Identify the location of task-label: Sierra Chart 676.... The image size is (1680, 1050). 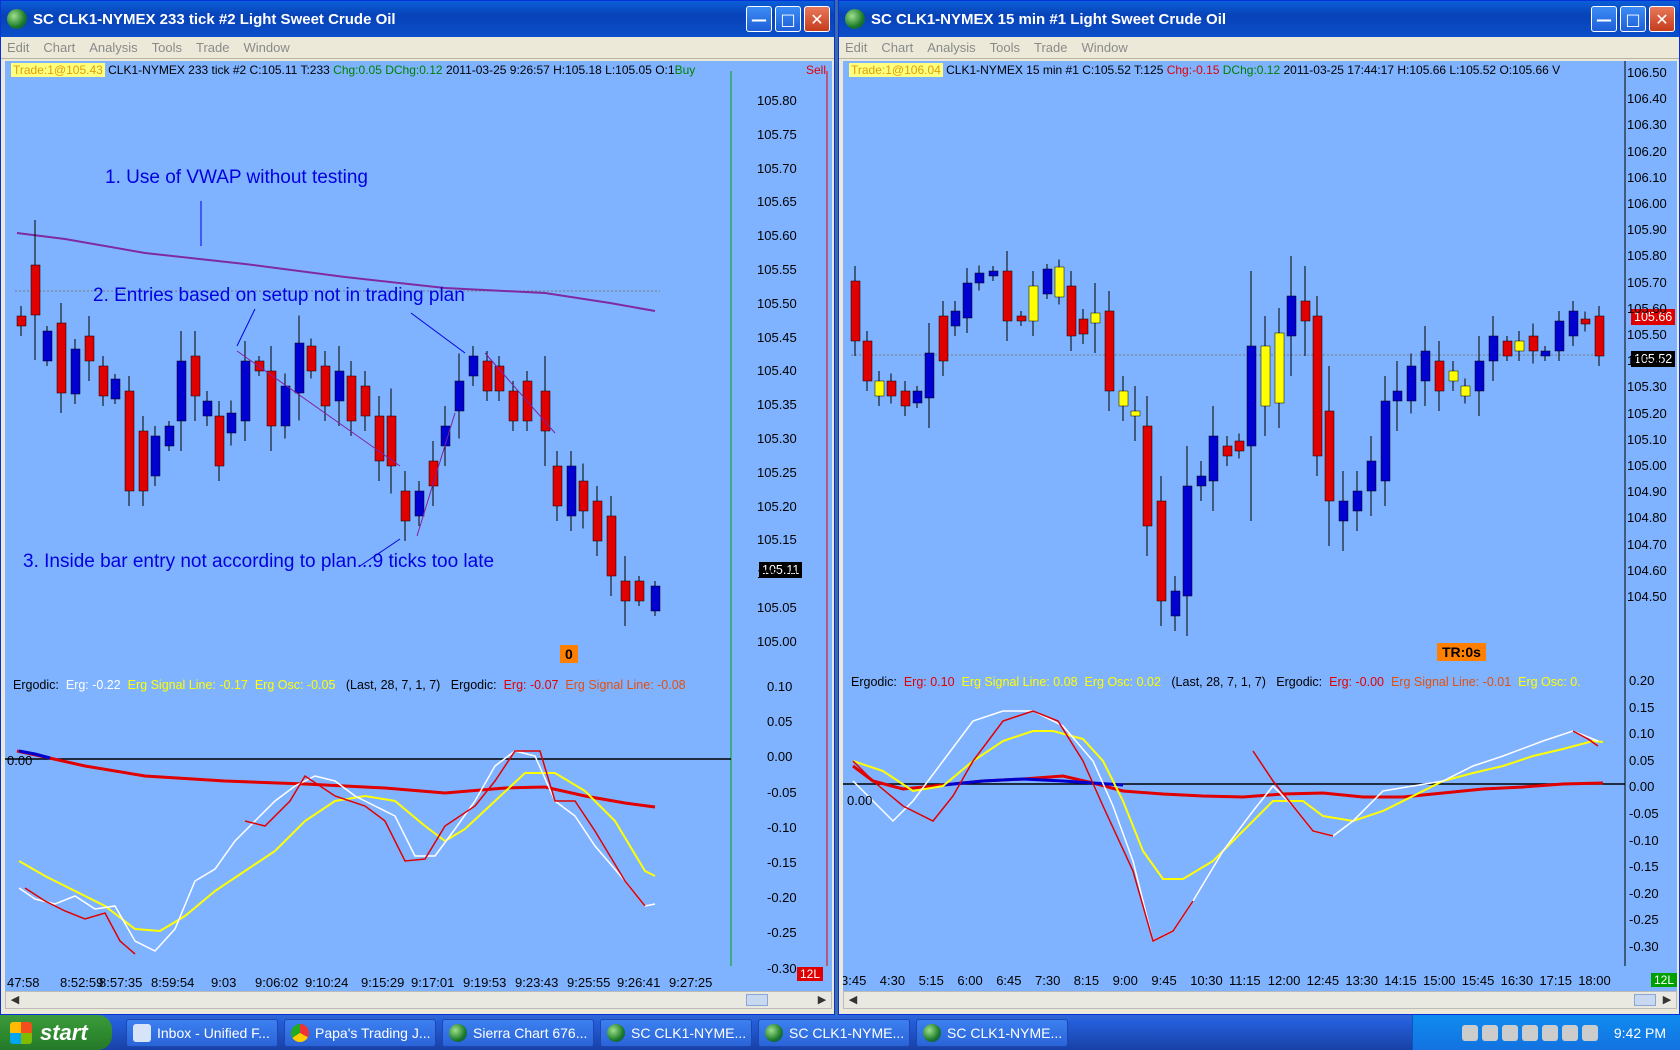
(530, 1032).